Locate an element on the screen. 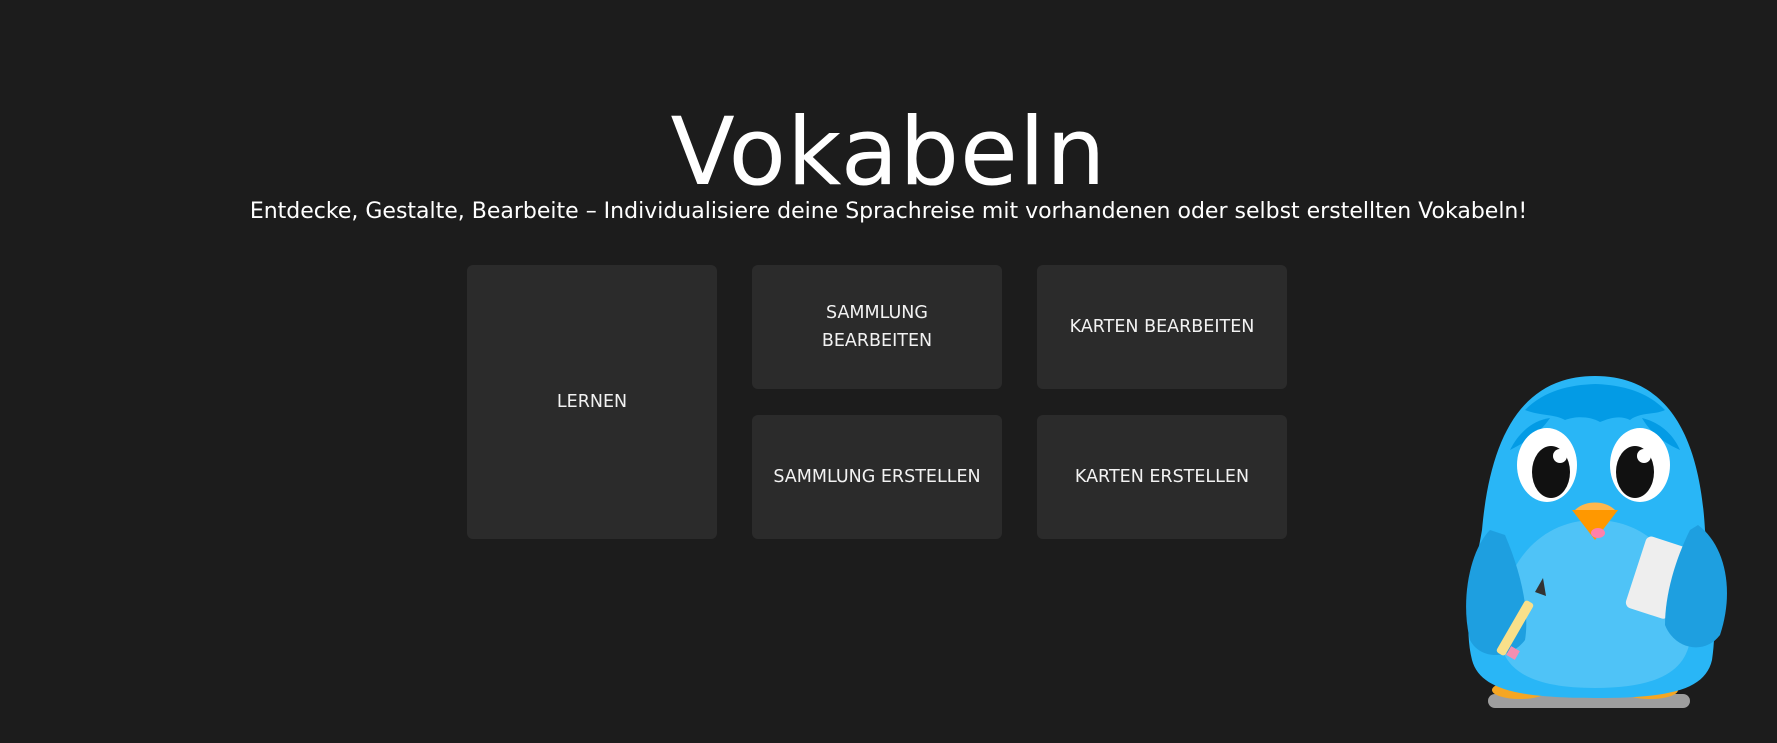  edit-collection-button: SAMMLUNG BEARBEITEN is located at coordinates (877, 327).